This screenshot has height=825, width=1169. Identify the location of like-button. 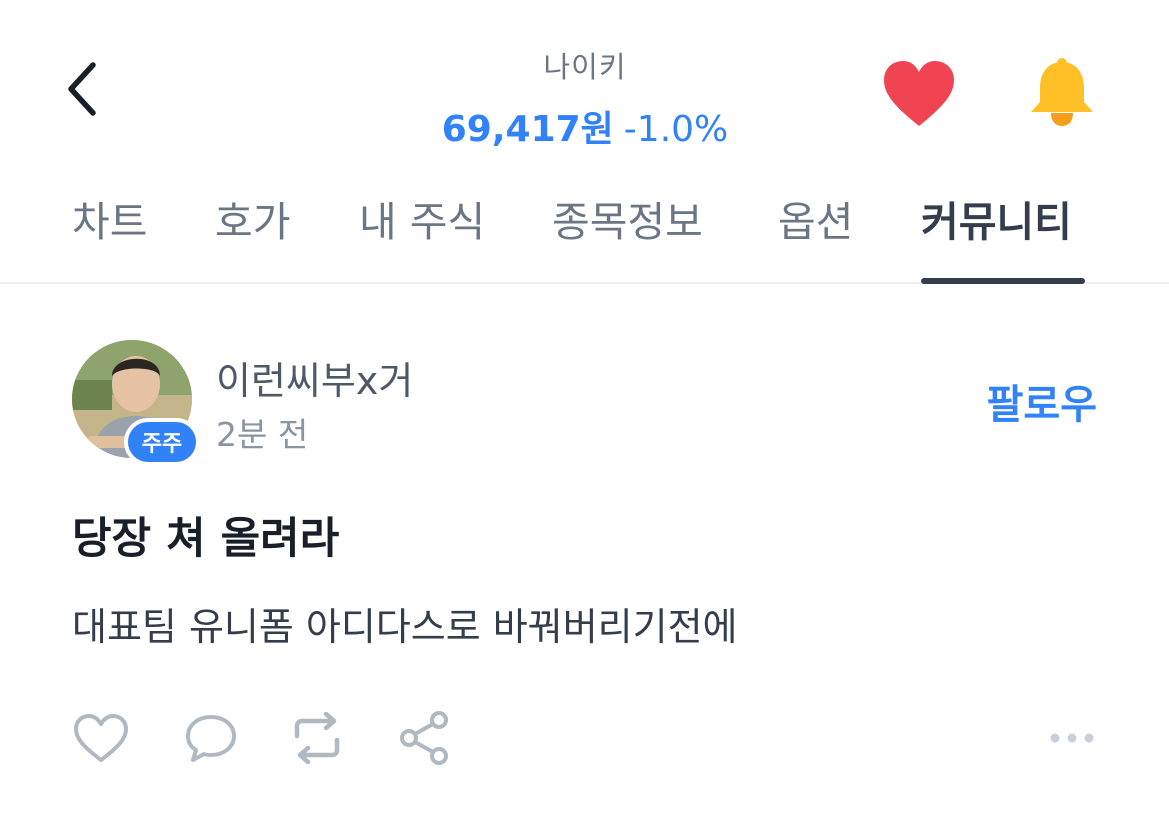
(101, 738).